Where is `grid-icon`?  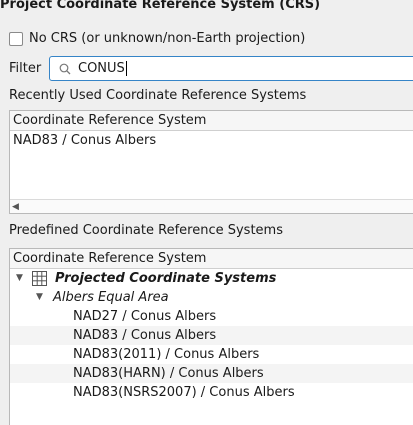
grid-icon is located at coordinates (39, 278).